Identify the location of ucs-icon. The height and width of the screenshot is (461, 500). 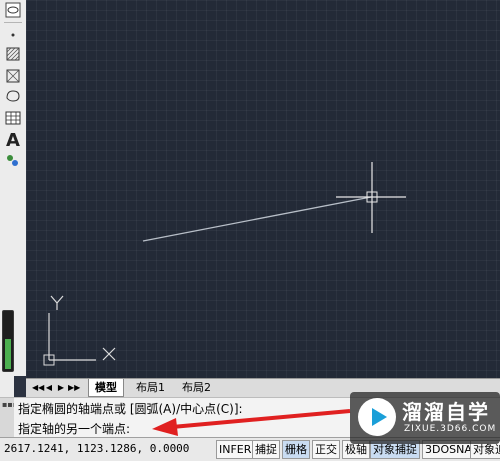
(79, 330).